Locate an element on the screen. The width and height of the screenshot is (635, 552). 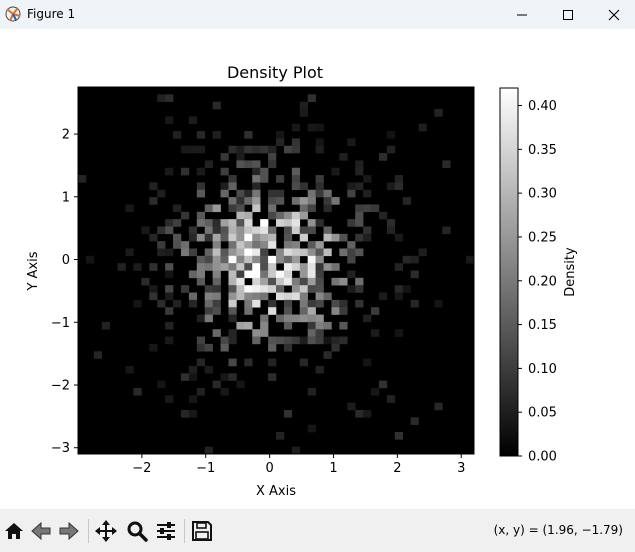
zoom-icon is located at coordinates (137, 531).